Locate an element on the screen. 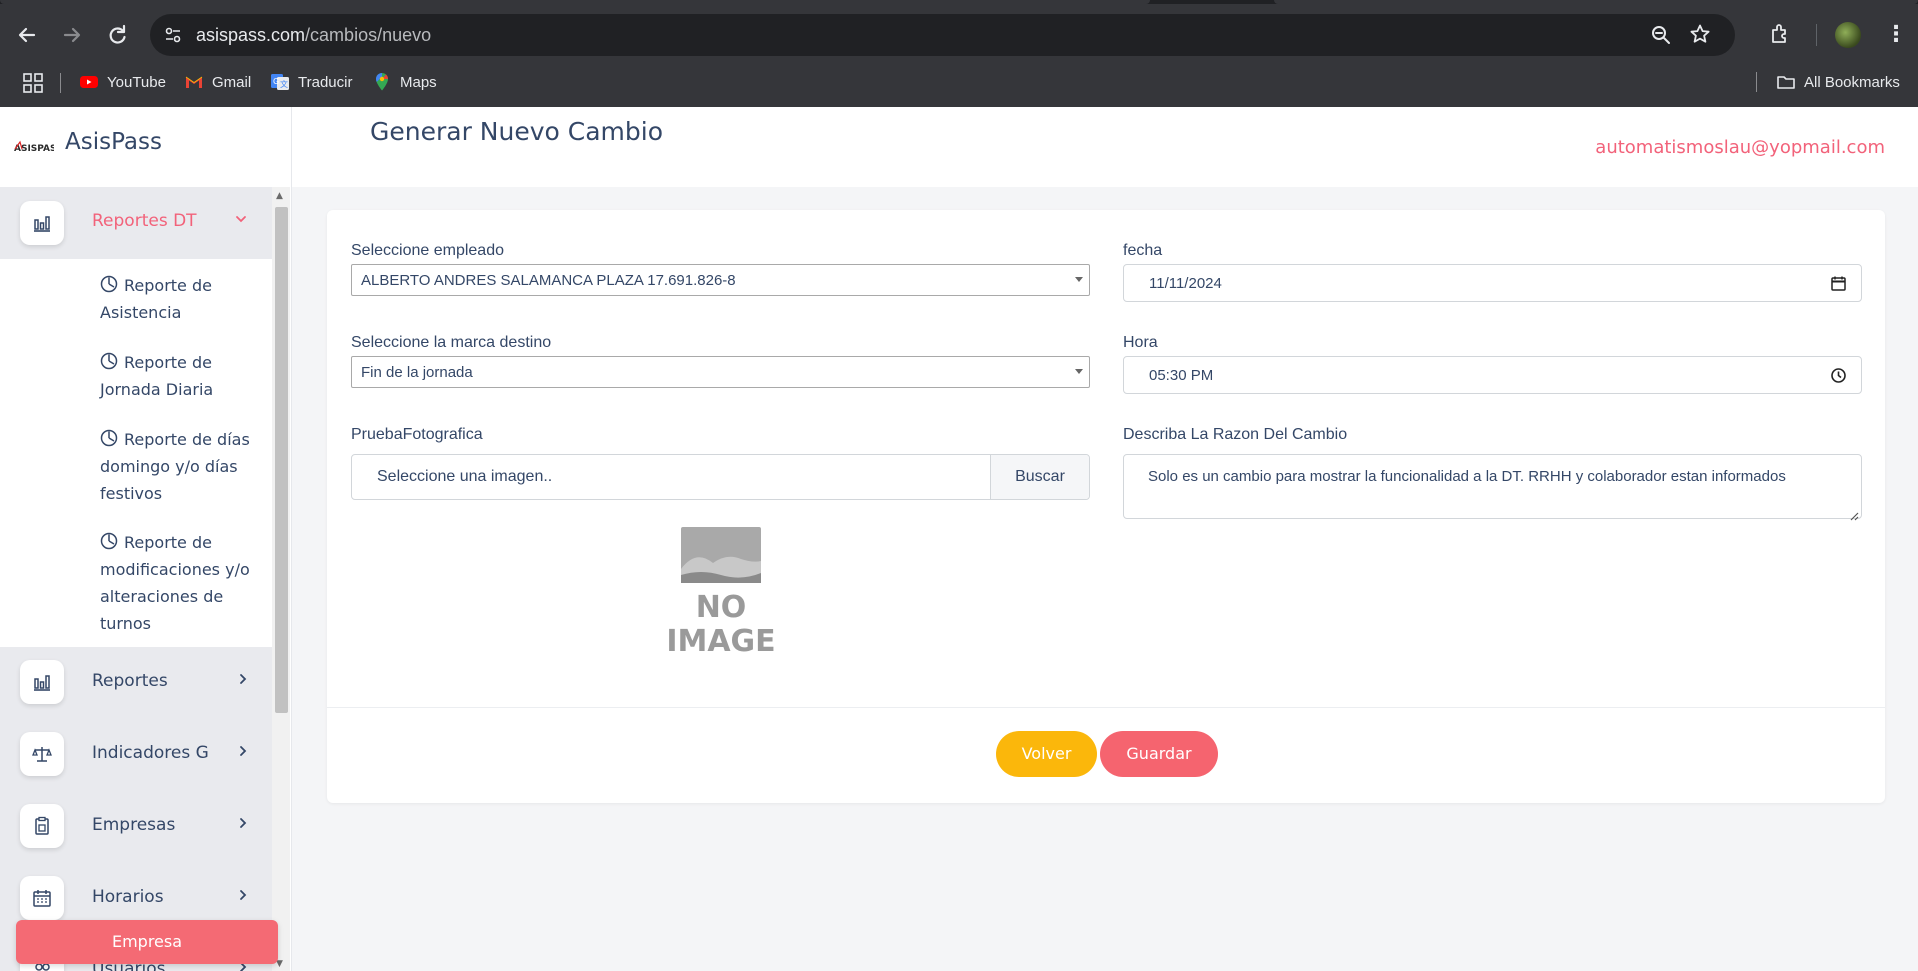 The image size is (1918, 971). all-bookmarks: All Bookmarks is located at coordinates (1838, 82).